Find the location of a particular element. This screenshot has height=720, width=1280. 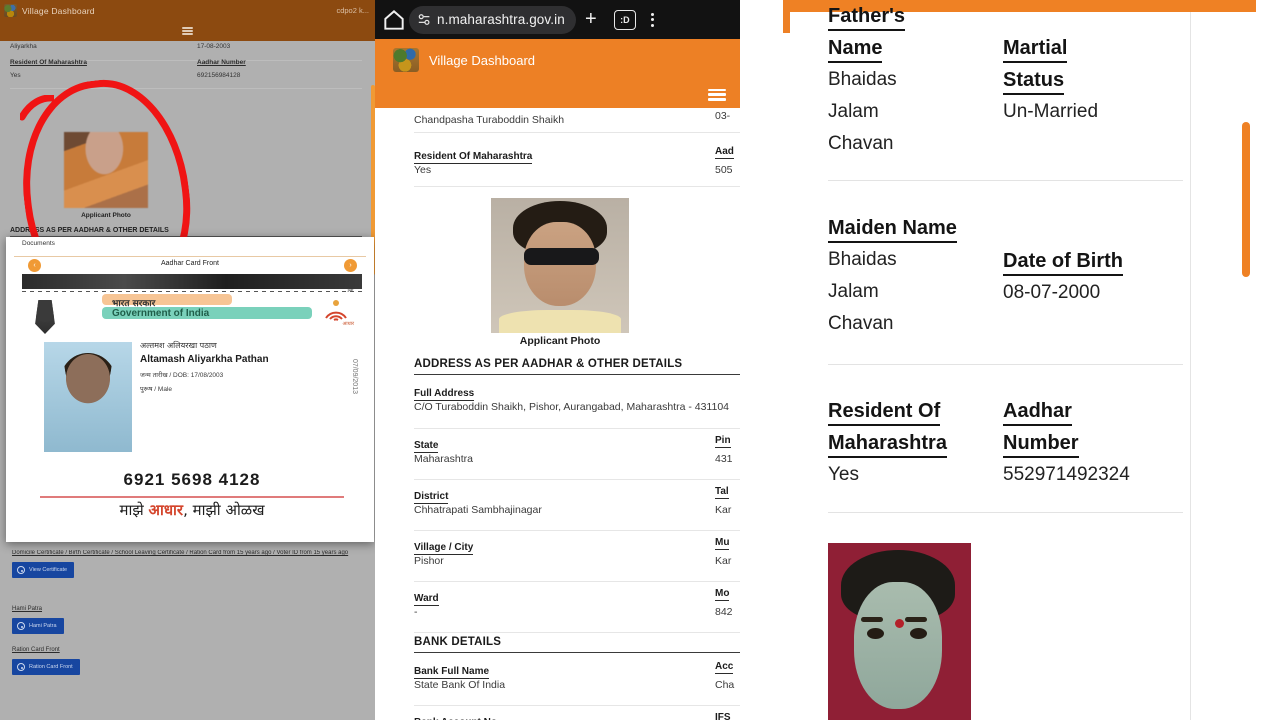

aadhar-number-label: Aadhar Number is located at coordinates (1103, 427).